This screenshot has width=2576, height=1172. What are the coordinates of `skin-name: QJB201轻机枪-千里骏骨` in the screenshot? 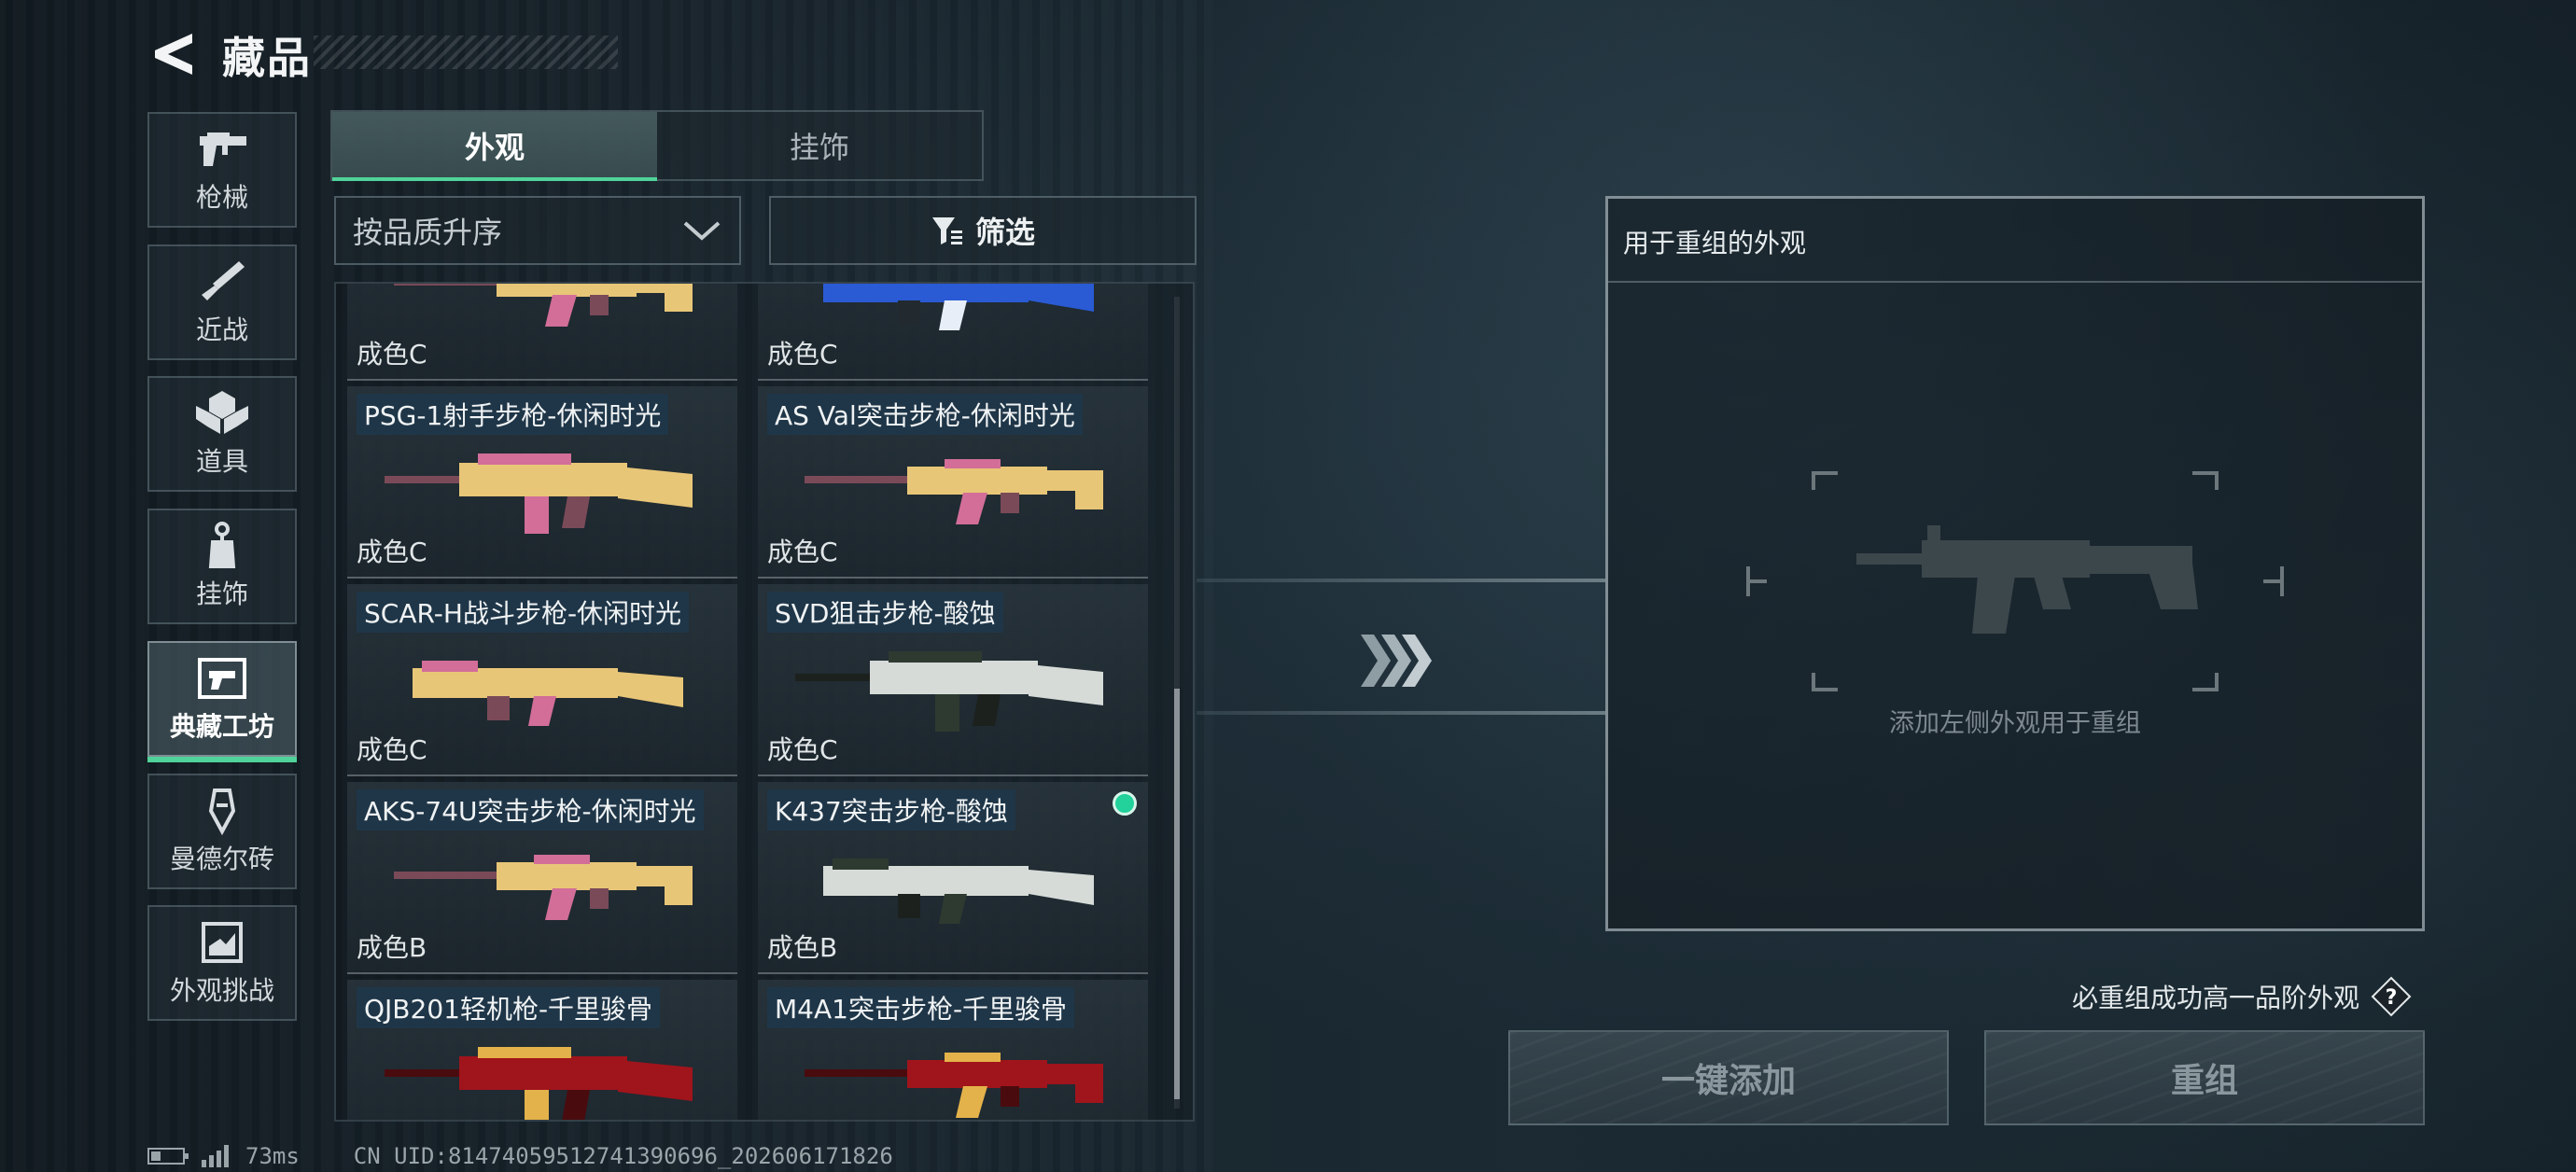 It's located at (509, 1007).